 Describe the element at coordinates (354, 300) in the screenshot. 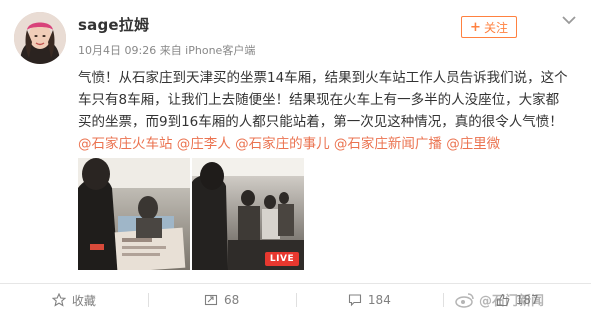

I see `comment-icon` at that location.